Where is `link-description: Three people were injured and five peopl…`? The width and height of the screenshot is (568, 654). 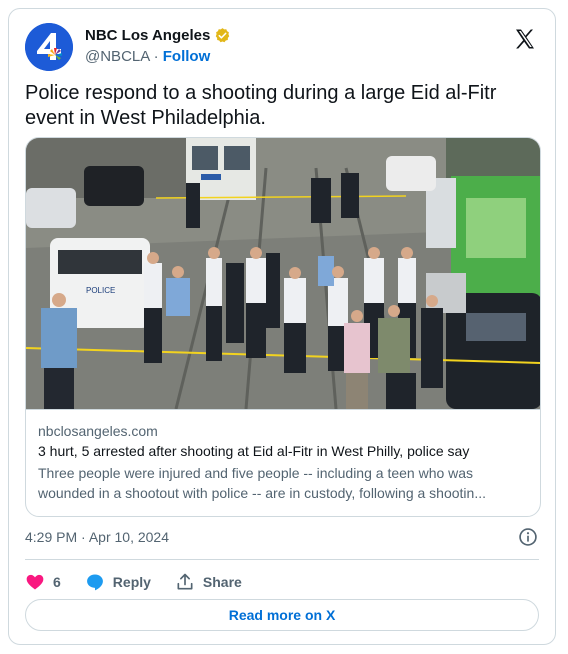 link-description: Three people were injured and five peopl… is located at coordinates (262, 483).